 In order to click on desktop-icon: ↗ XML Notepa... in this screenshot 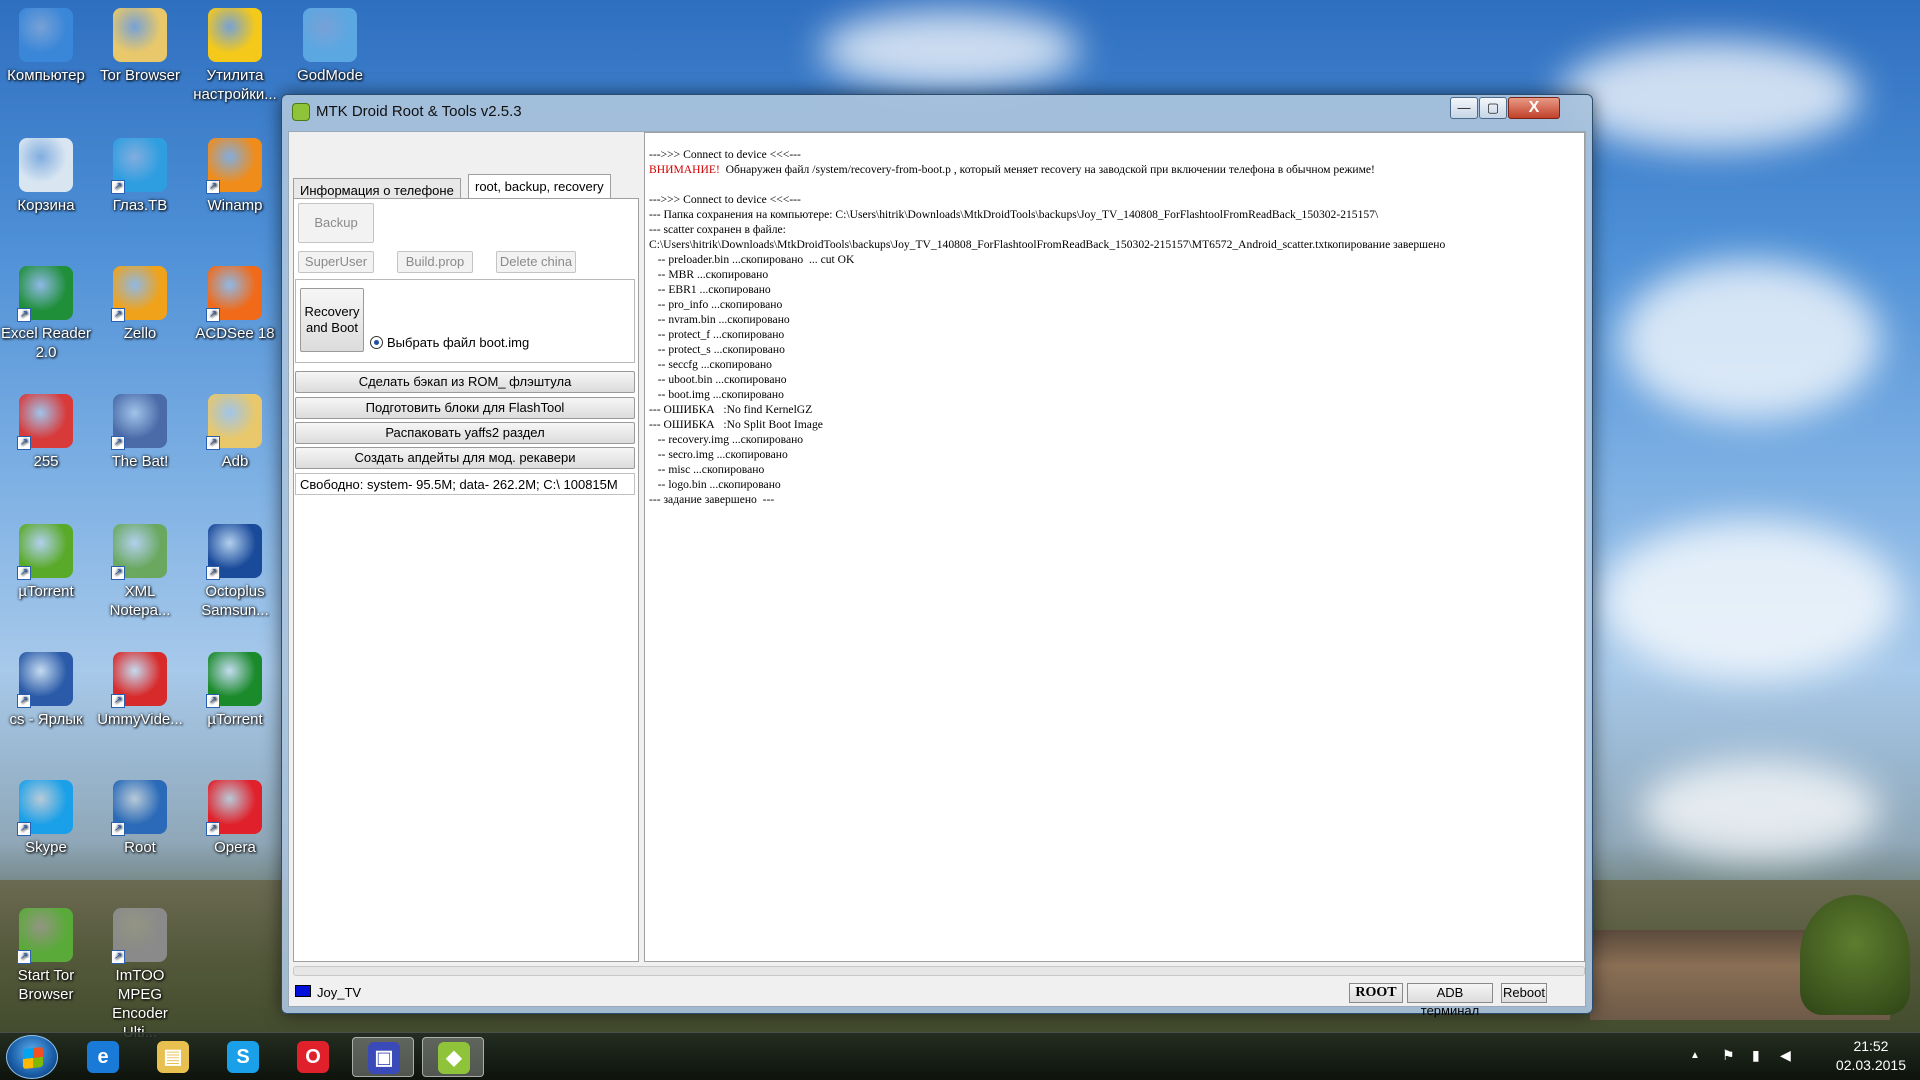, I will do `click(140, 568)`.